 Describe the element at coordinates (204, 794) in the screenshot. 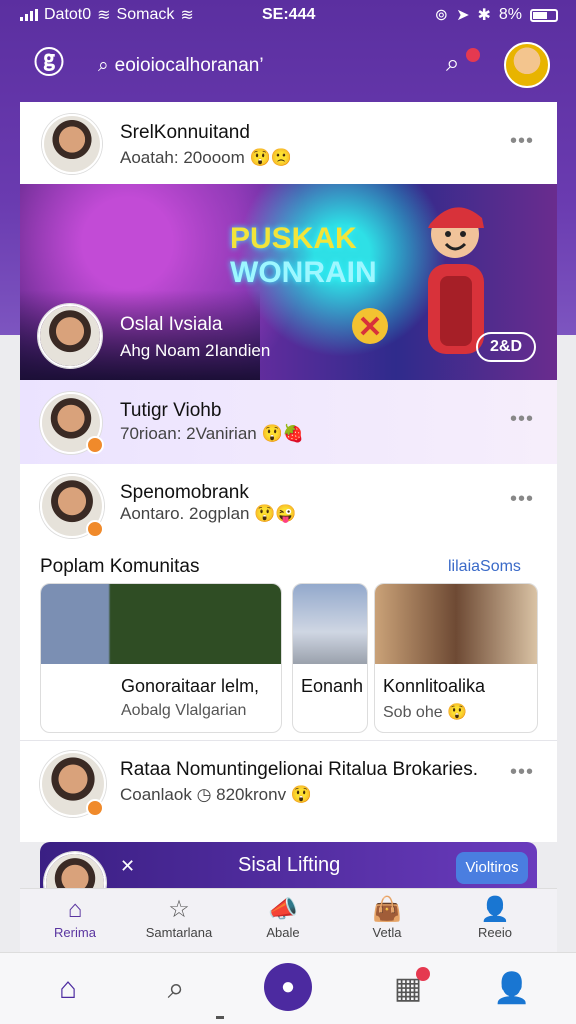

I see `clock-icon: ◷` at that location.